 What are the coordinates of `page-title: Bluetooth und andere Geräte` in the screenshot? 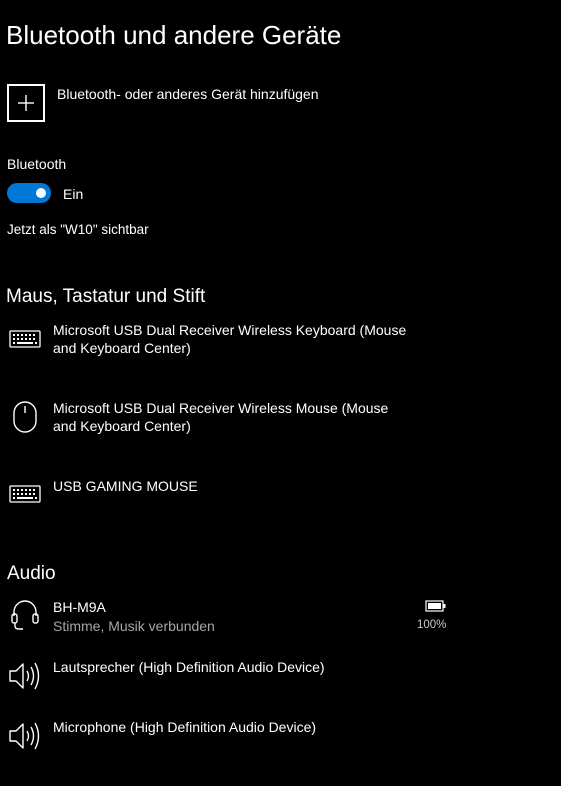 It's located at (174, 35).